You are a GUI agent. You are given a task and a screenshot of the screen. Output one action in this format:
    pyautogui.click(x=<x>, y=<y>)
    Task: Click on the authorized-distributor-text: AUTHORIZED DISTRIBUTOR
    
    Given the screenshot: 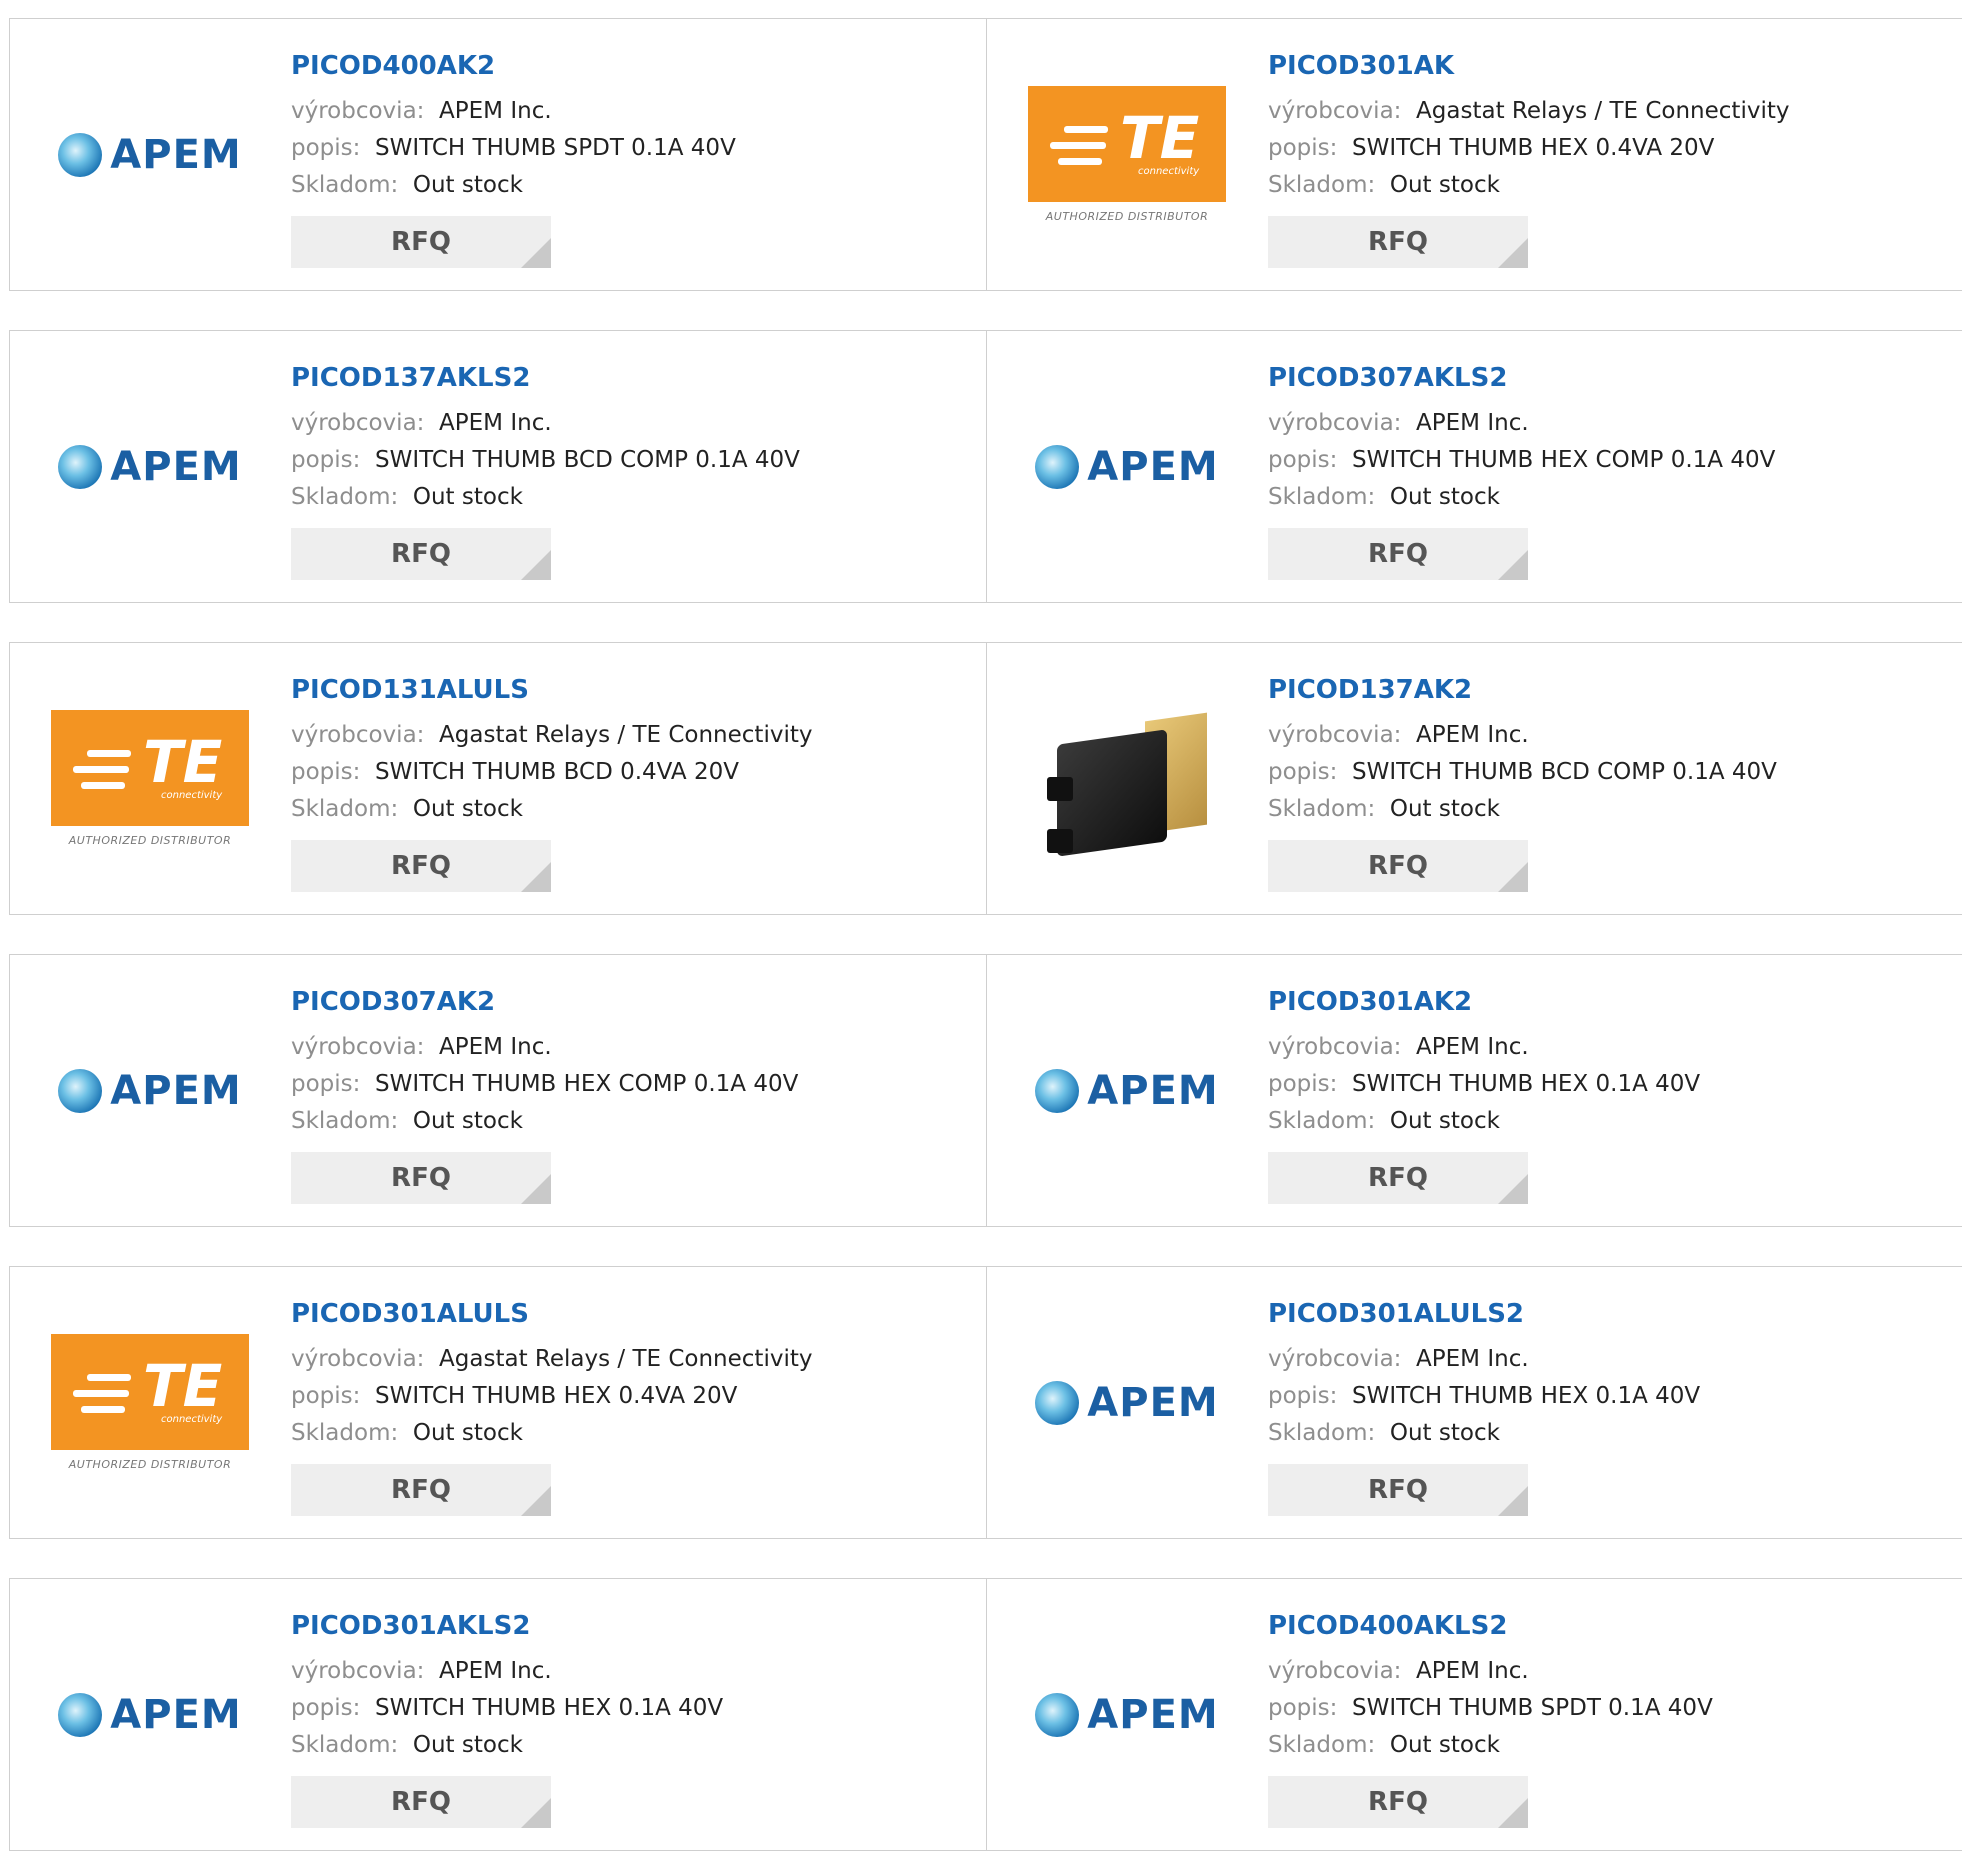 What is the action you would take?
    pyautogui.click(x=150, y=1464)
    